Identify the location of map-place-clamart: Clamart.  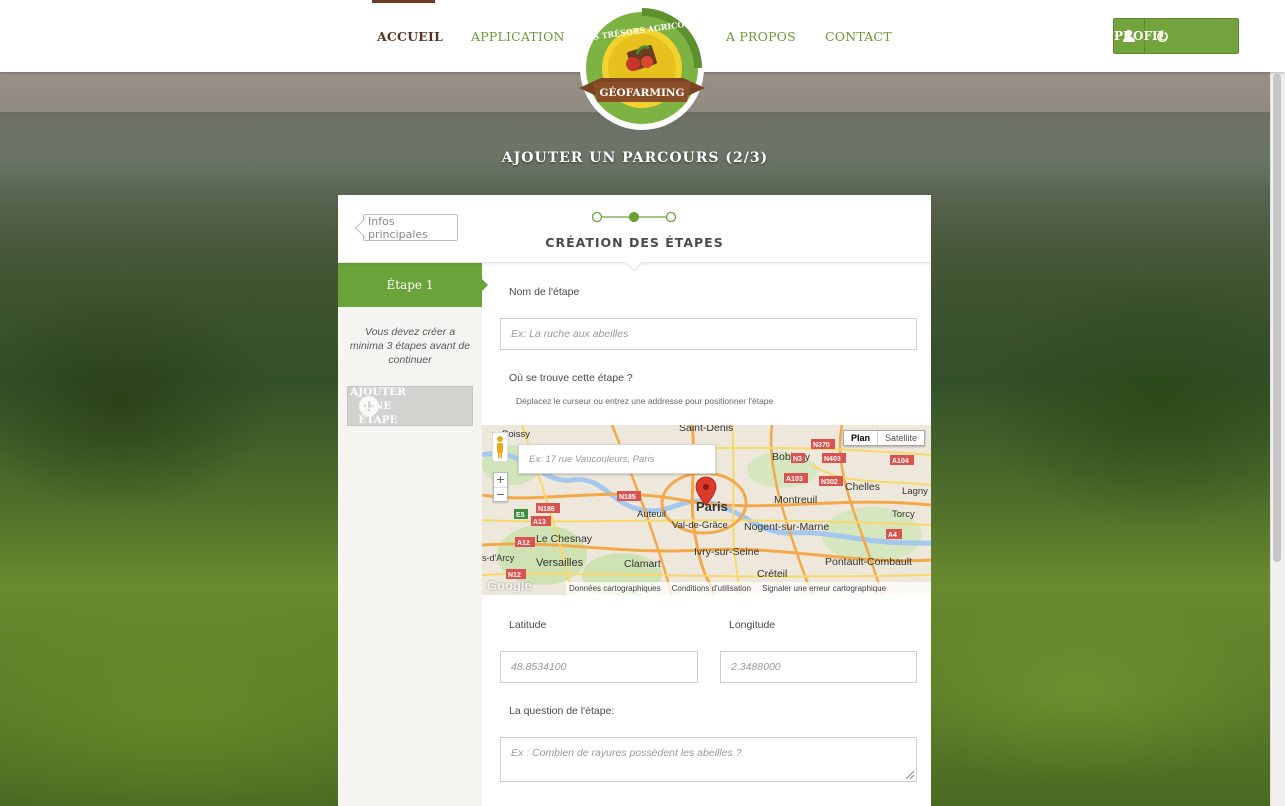
(642, 564).